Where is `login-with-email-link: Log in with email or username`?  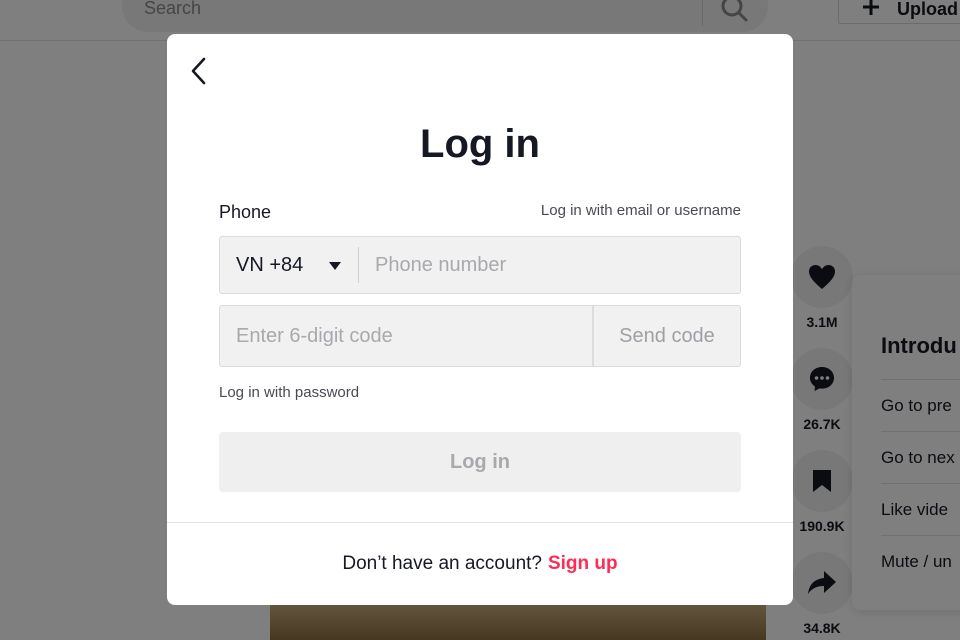
login-with-email-link: Log in with email or username is located at coordinates (641, 210).